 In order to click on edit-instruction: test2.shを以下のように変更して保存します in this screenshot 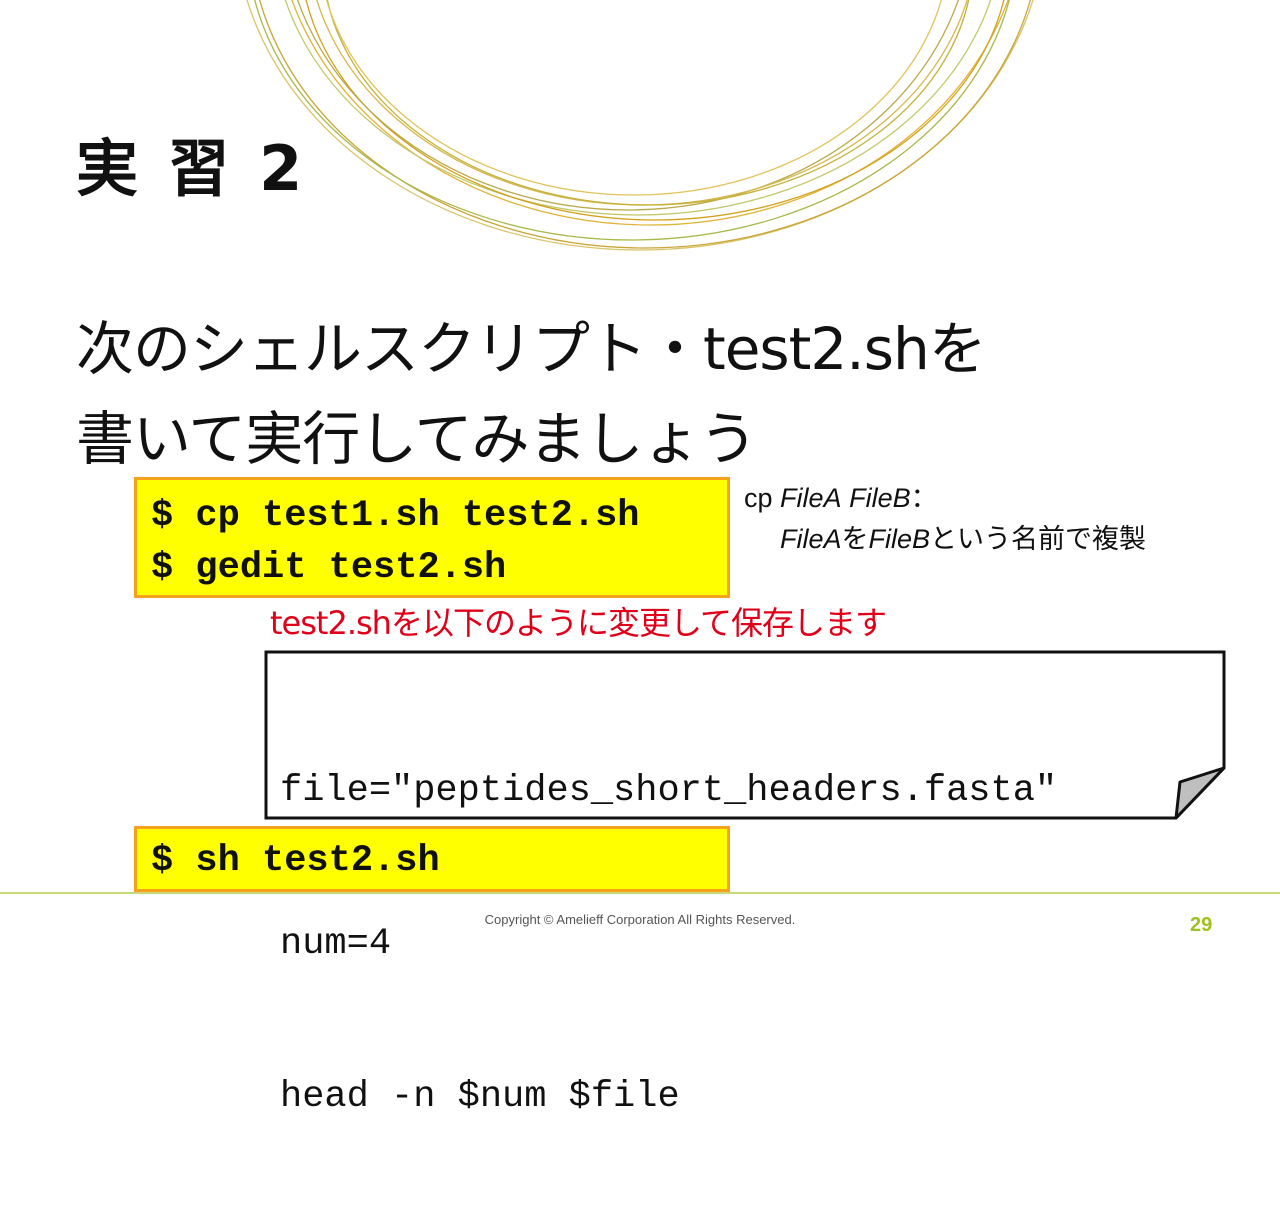, I will do `click(578, 623)`.